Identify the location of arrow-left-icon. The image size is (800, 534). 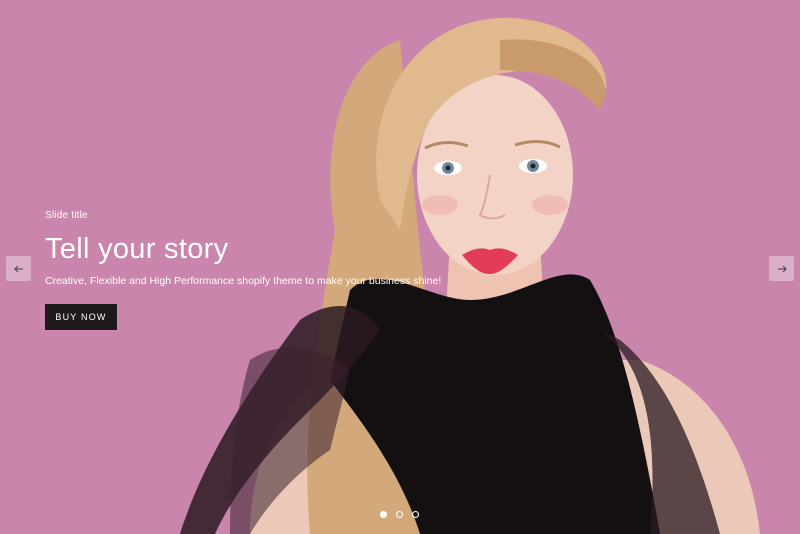
(18, 268).